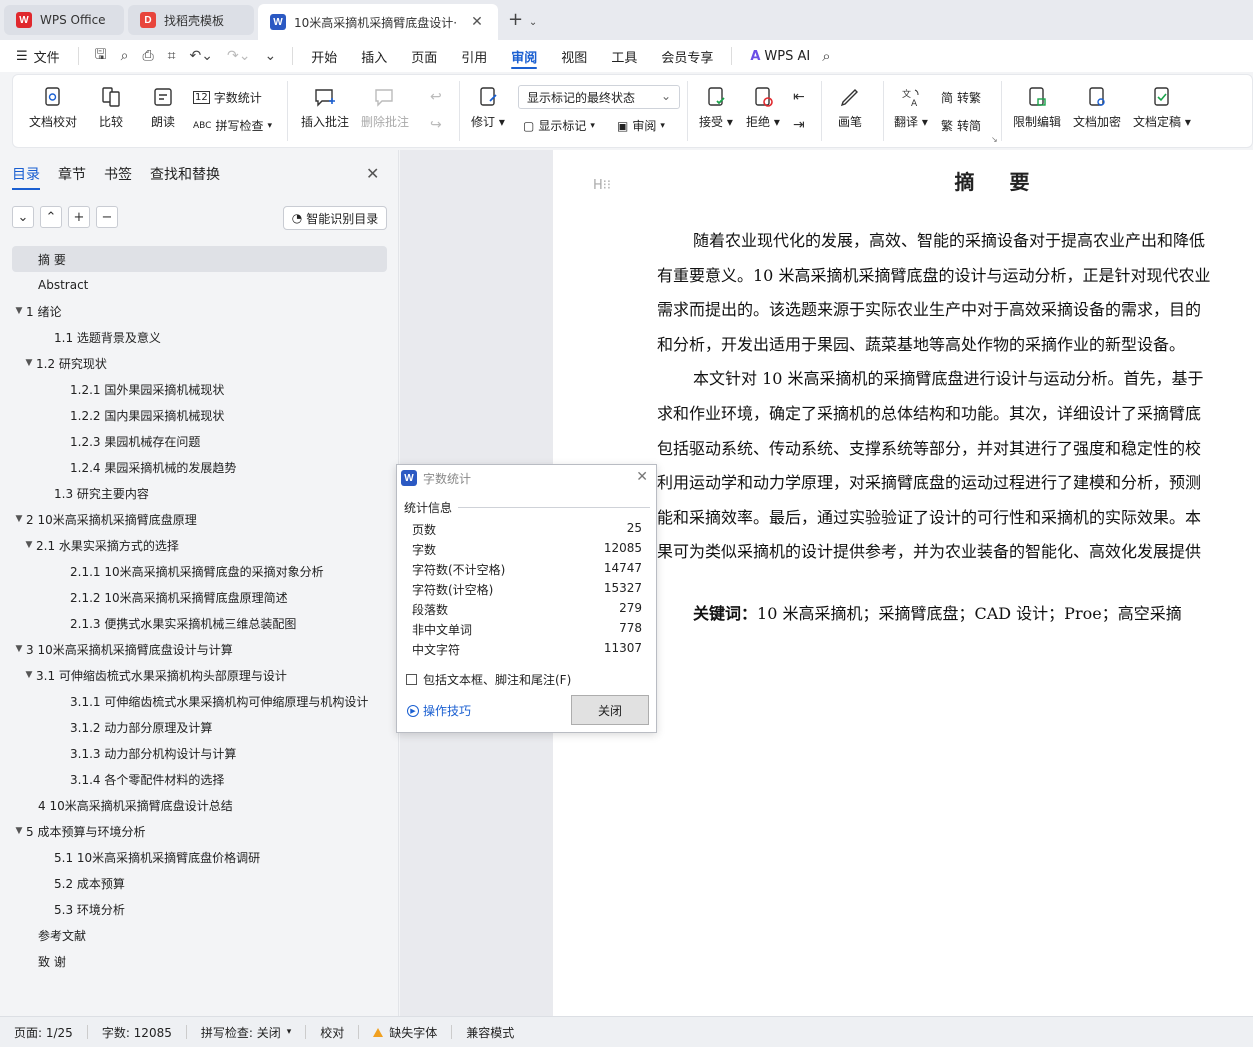 The height and width of the screenshot is (1047, 1253). Describe the element at coordinates (424, 56) in the screenshot. I see `menu-page: 页面` at that location.